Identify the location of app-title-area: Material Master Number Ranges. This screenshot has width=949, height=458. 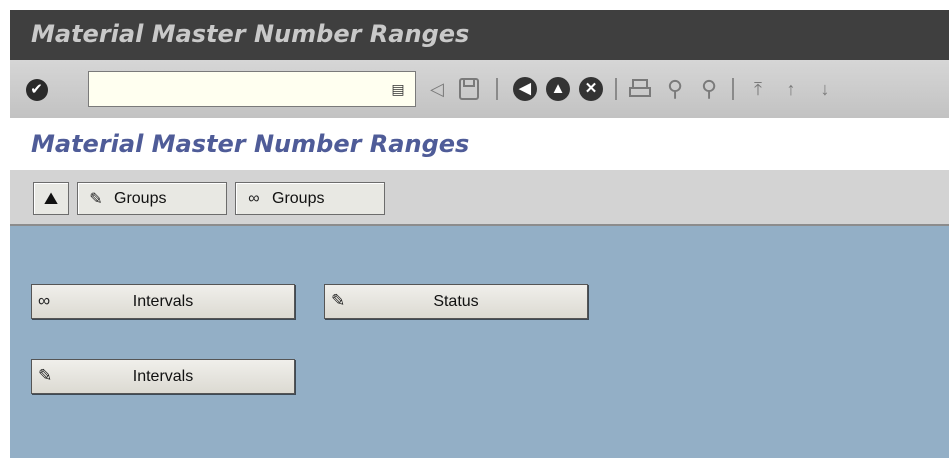
(479, 144).